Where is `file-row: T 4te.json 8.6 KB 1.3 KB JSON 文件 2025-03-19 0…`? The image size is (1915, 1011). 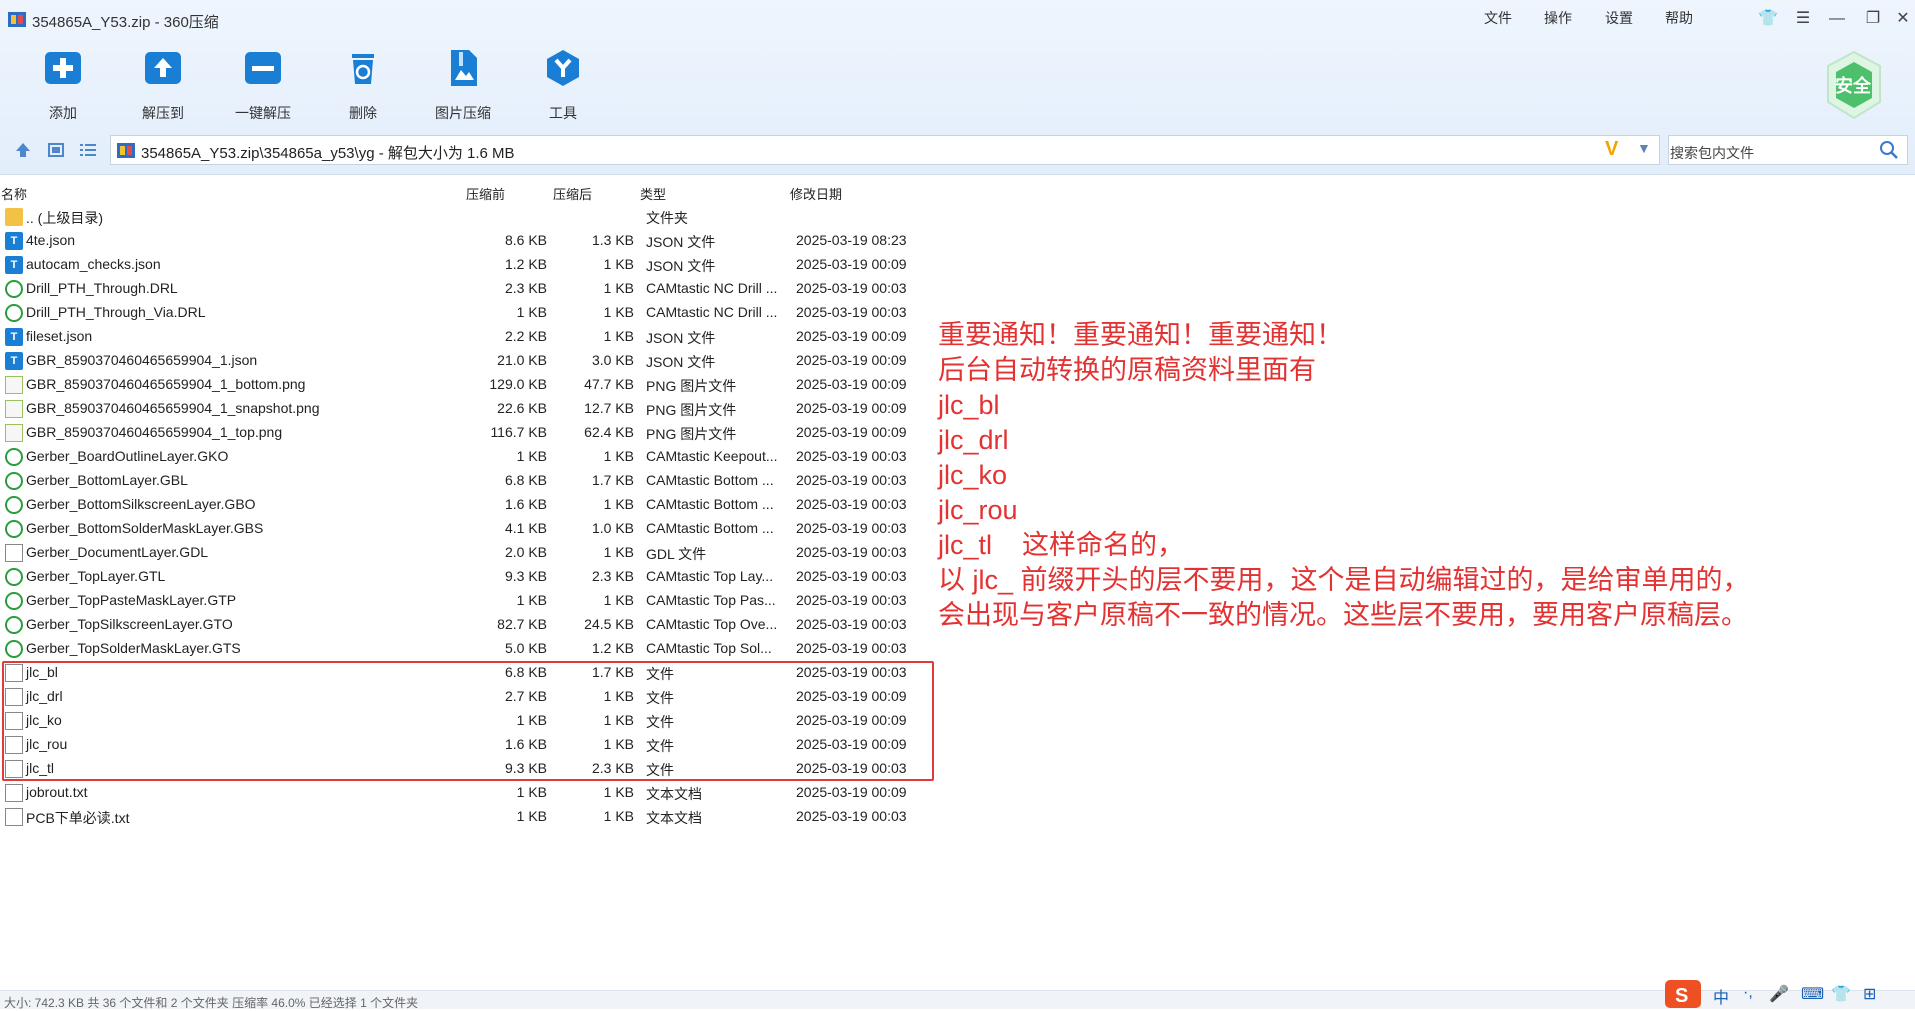 file-row: T 4te.json 8.6 KB 1.3 KB JSON 文件 2025-03-19 0… is located at coordinates (470, 241).